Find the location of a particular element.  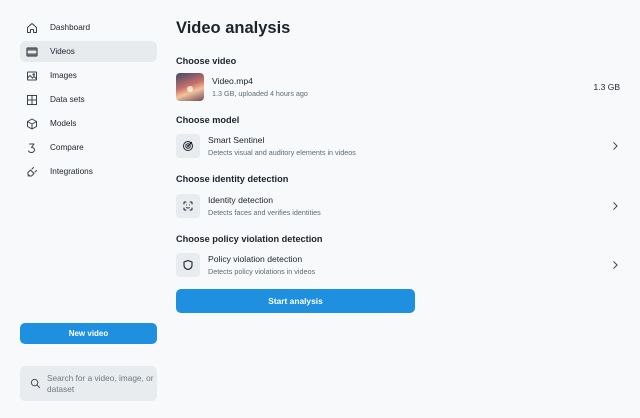

video-size: 1.3 GB is located at coordinates (606, 87).